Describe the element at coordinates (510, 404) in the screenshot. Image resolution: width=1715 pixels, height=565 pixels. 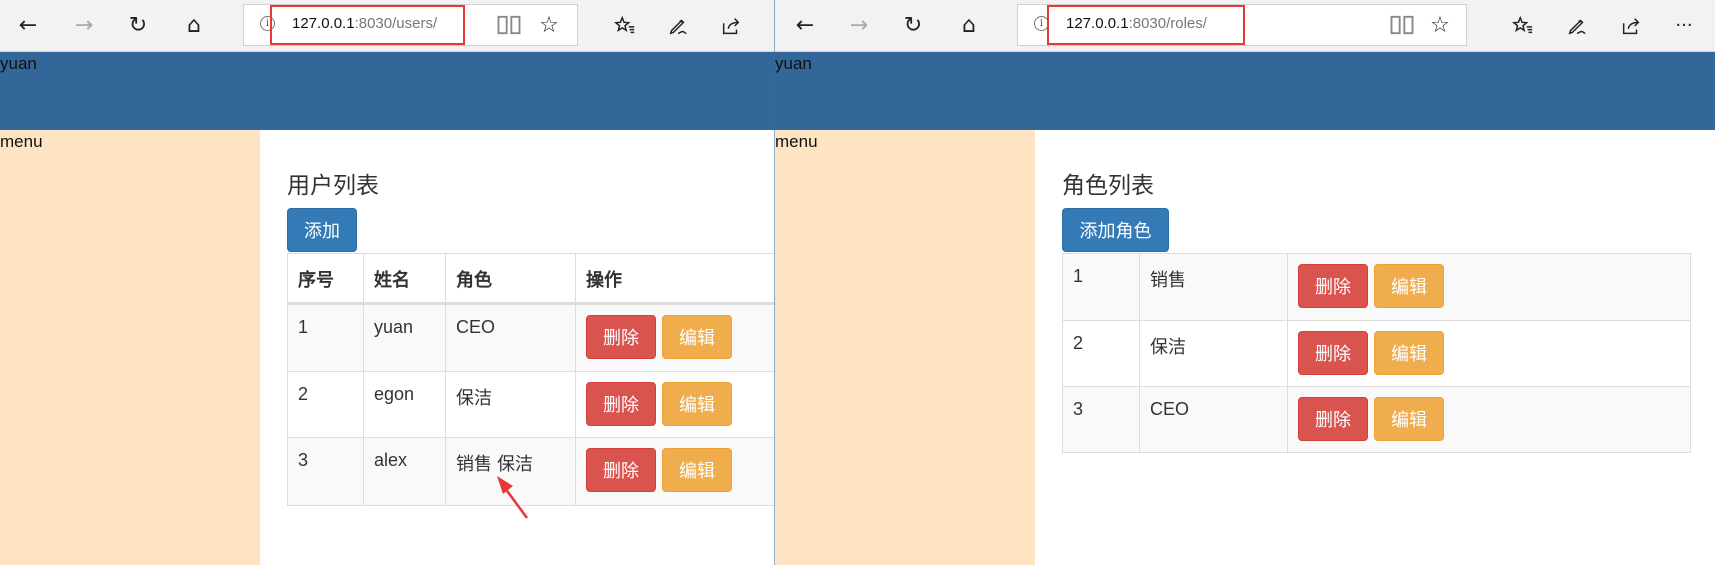
I see `cell-role: 保洁` at that location.